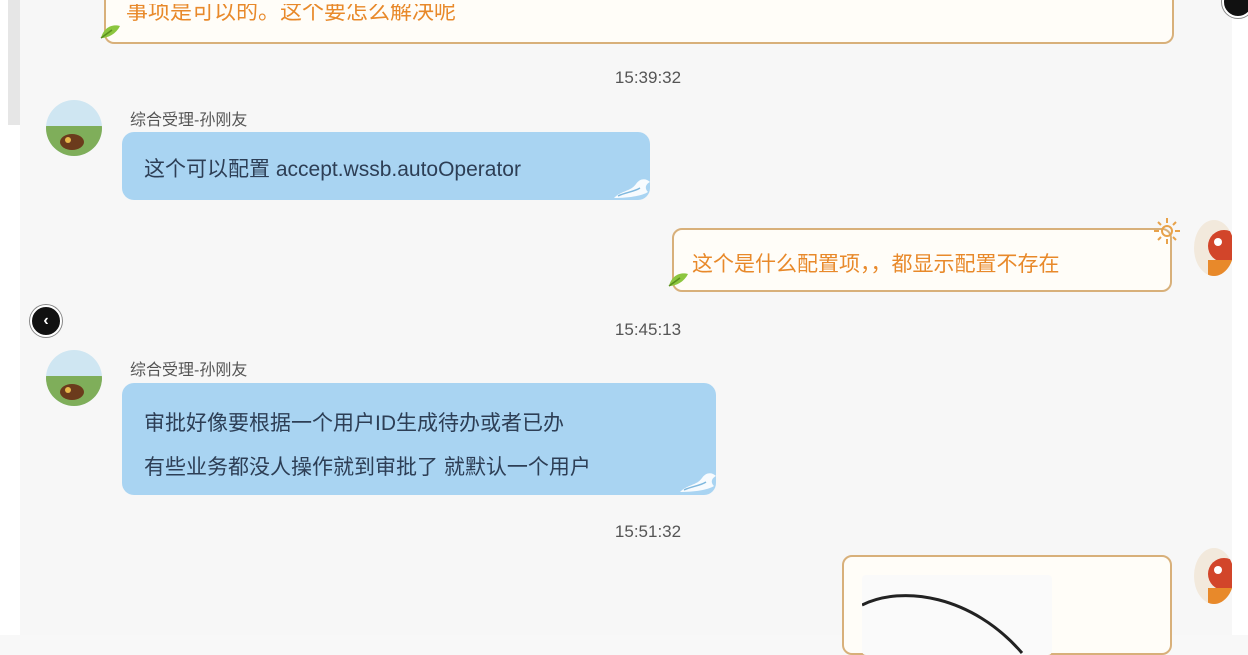 The height and width of the screenshot is (655, 1248). I want to click on timestamp: 15:39:32, so click(648, 77).